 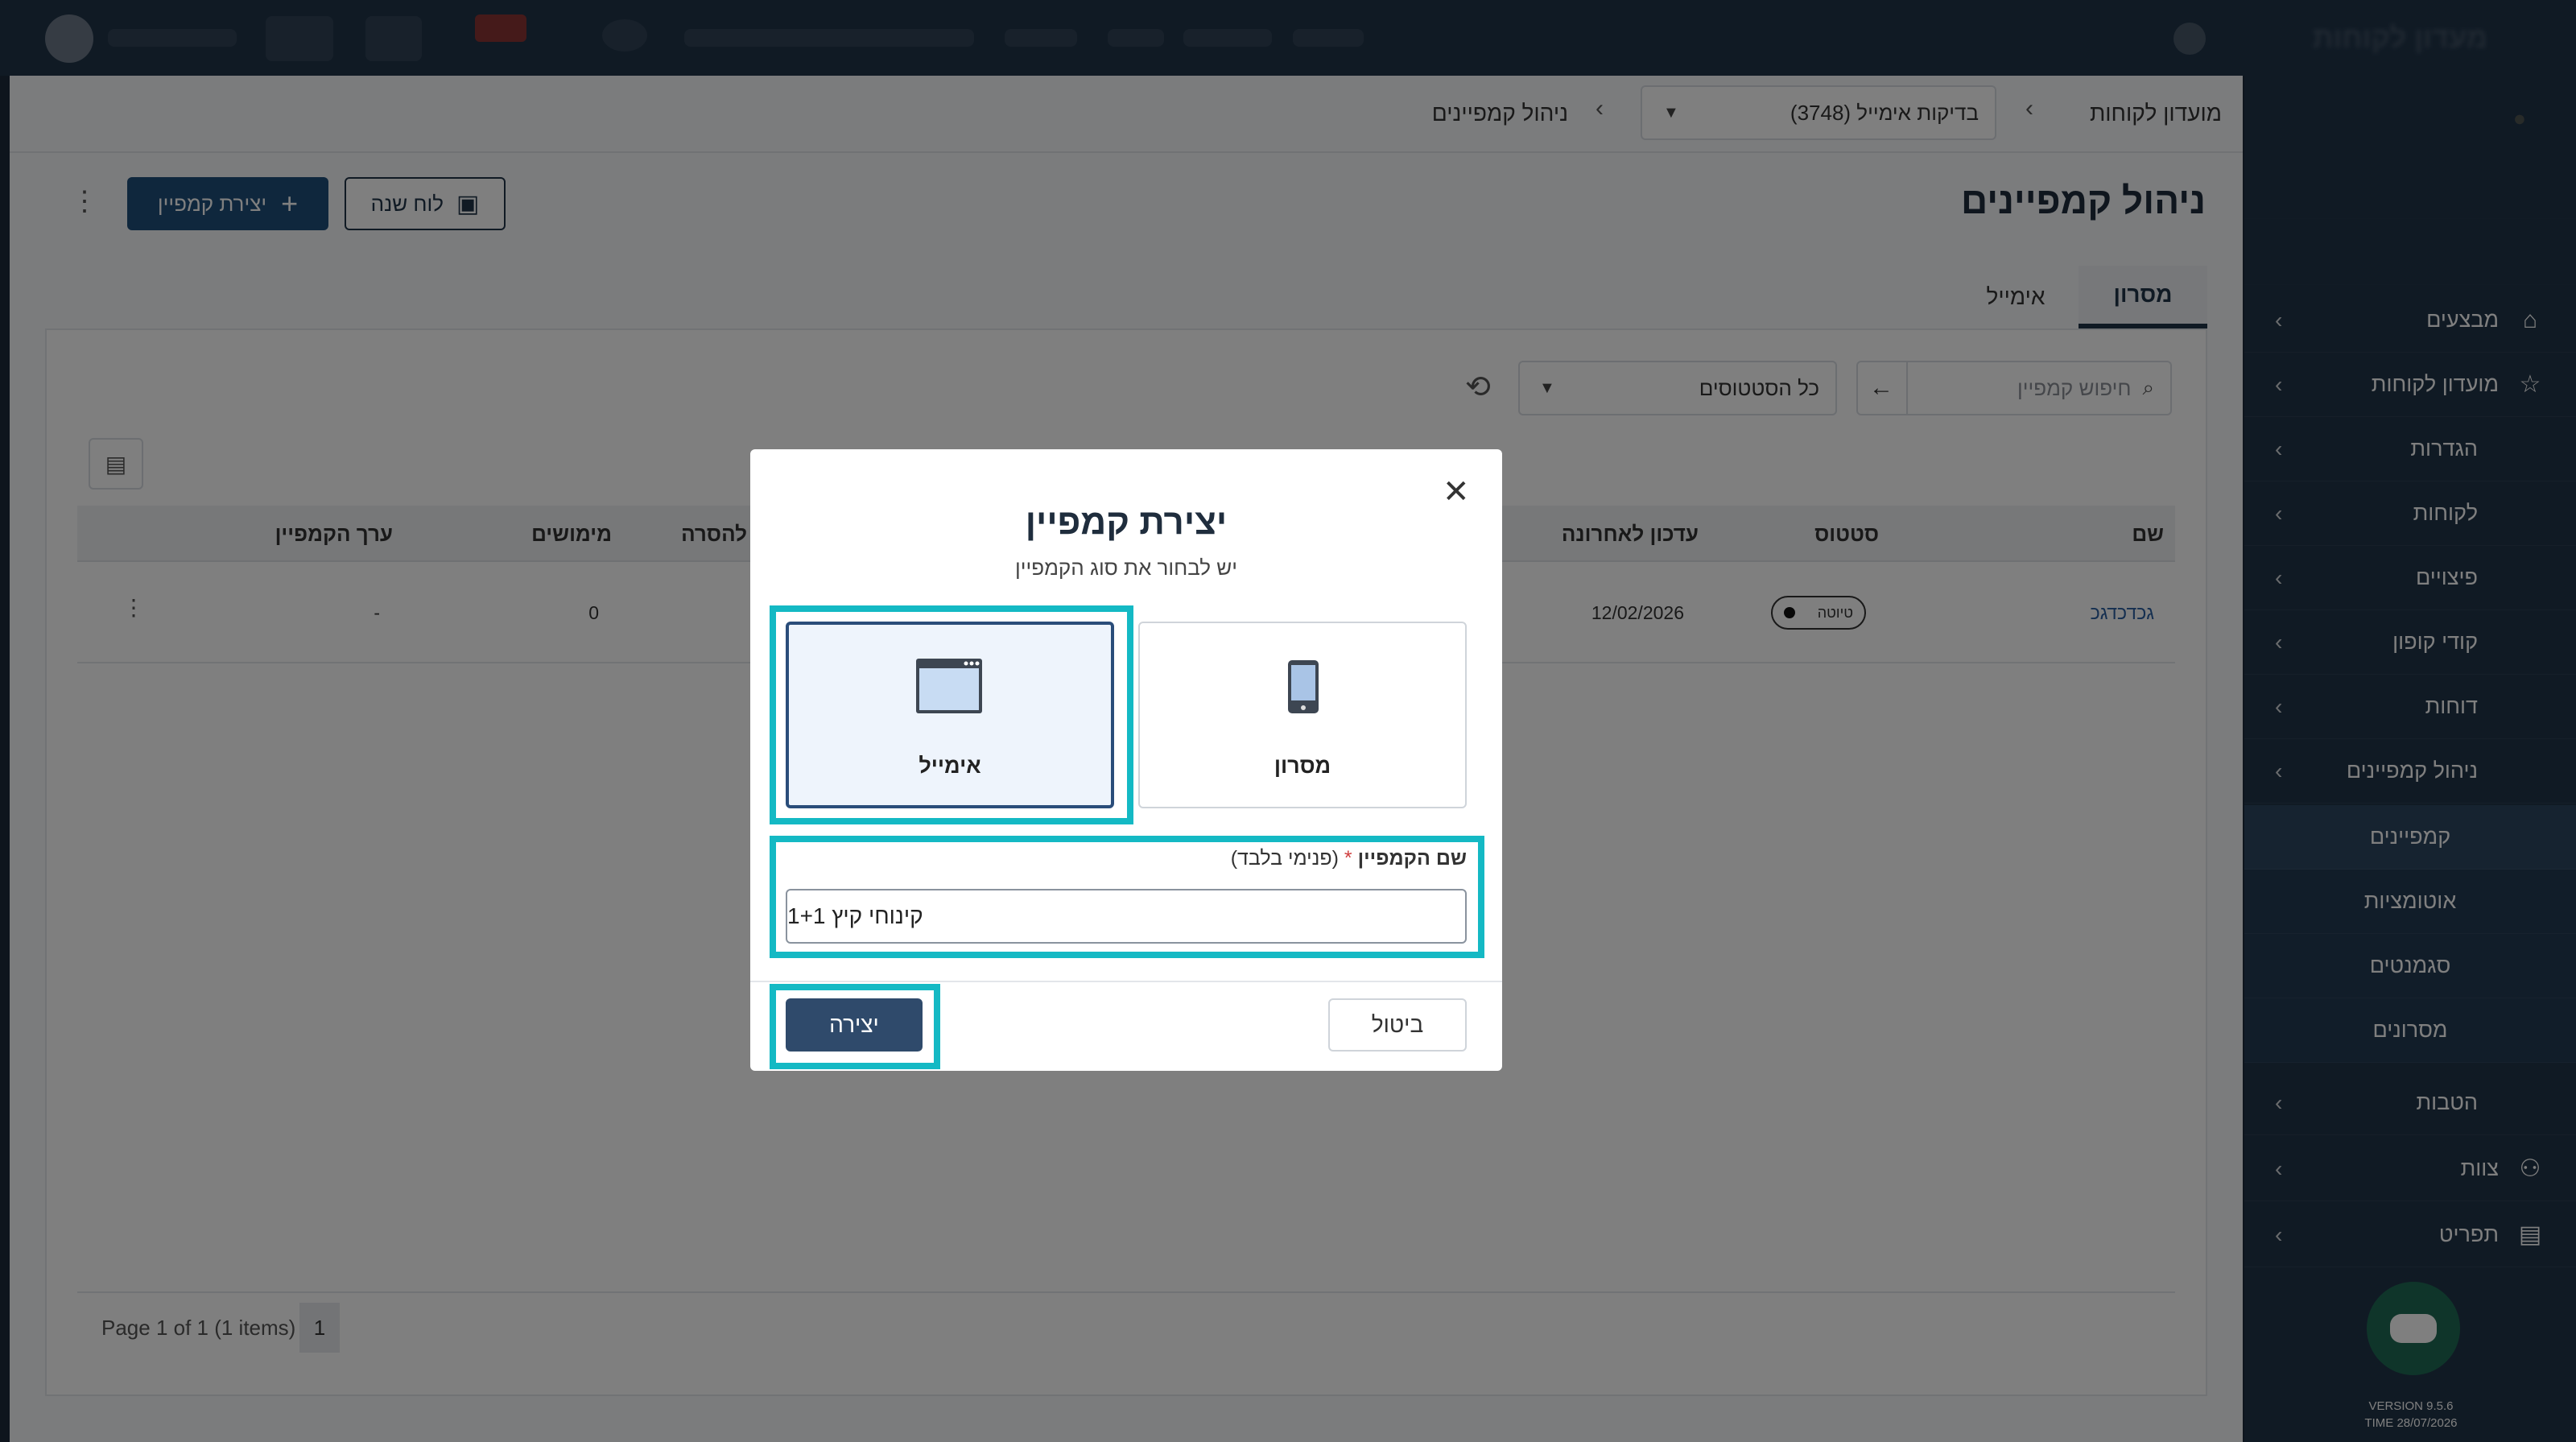 What do you see at coordinates (1303, 689) in the screenshot?
I see `mobile-phone-icon` at bounding box center [1303, 689].